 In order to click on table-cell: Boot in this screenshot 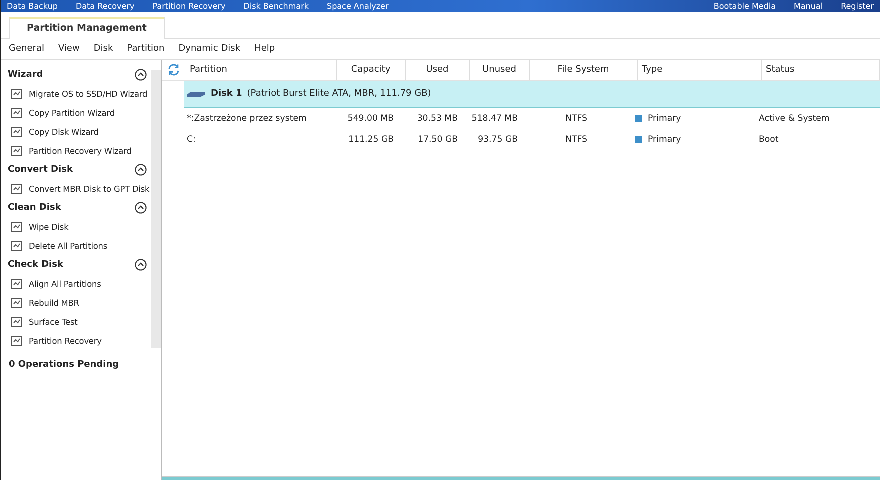, I will do `click(769, 139)`.